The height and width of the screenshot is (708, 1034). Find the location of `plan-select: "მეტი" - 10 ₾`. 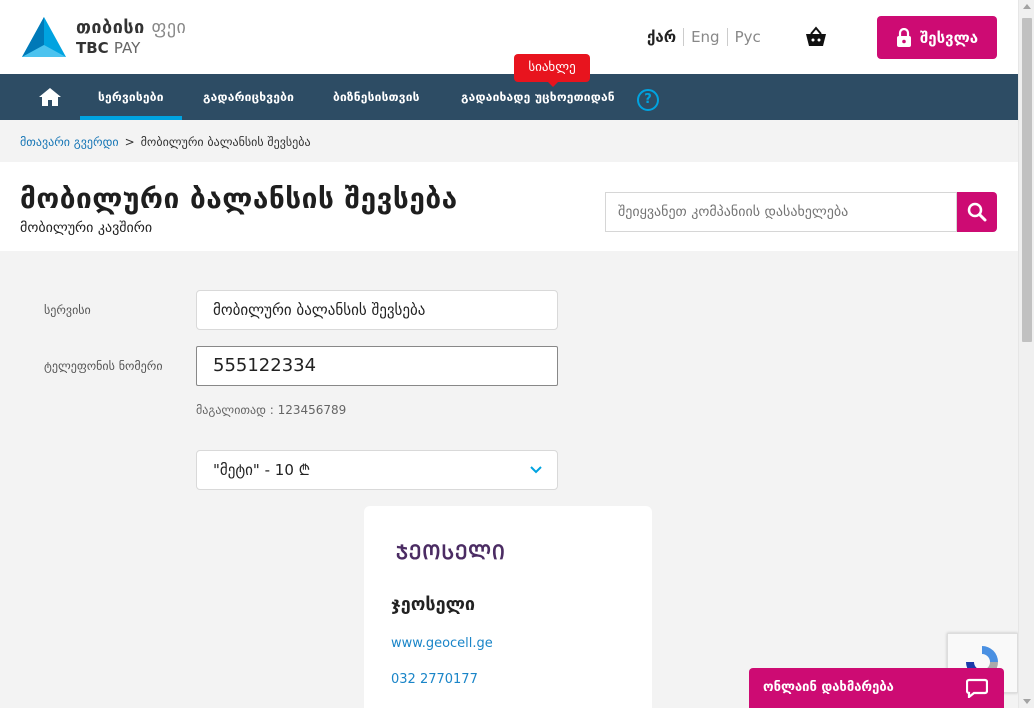

plan-select: "მეტი" - 10 ₾ is located at coordinates (377, 470).